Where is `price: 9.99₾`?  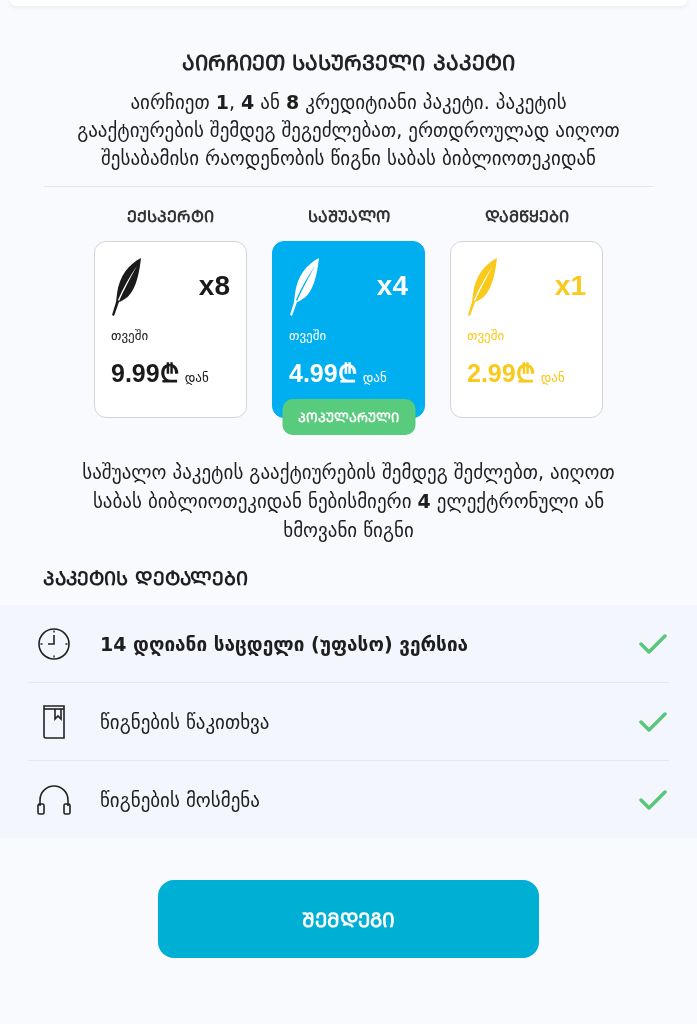
price: 9.99₾ is located at coordinates (145, 373).